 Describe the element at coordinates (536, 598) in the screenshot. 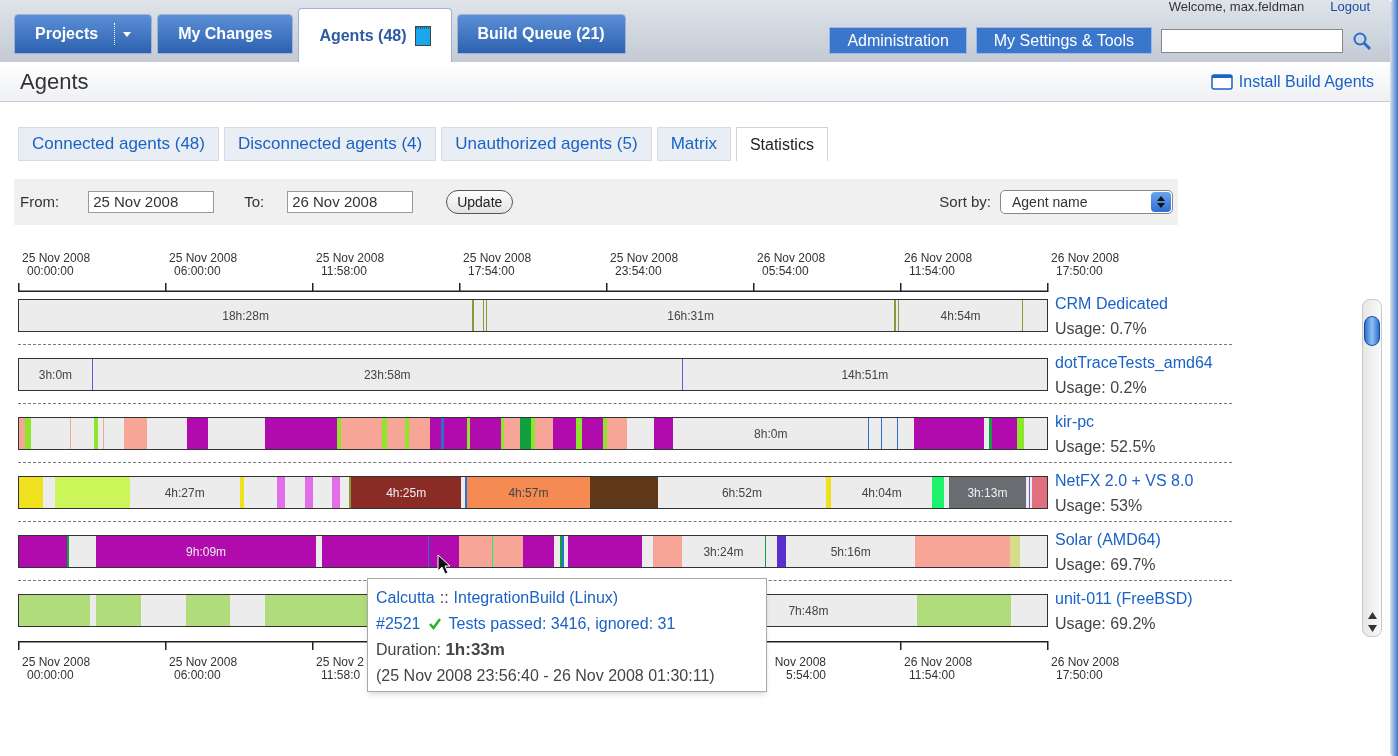

I see `build-type-link: IntegrationBuild (Linux)` at that location.